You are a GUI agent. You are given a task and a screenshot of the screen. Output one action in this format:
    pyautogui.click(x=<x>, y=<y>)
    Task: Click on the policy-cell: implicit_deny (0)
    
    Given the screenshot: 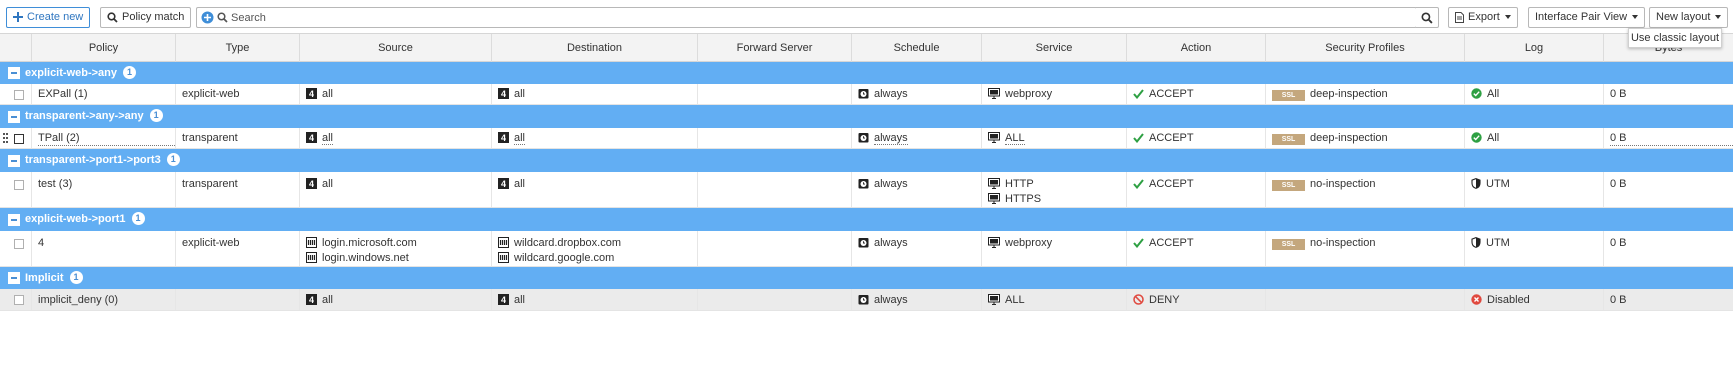 What is the action you would take?
    pyautogui.click(x=104, y=299)
    